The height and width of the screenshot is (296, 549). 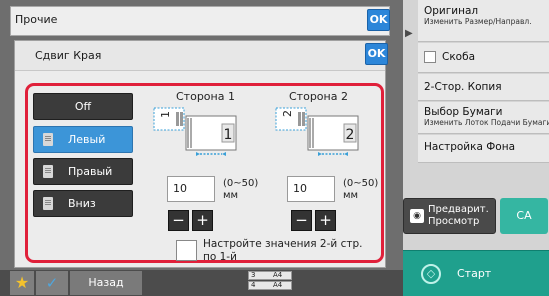 What do you see at coordinates (524, 216) in the screenshot?
I see `ca-button: CA` at bounding box center [524, 216].